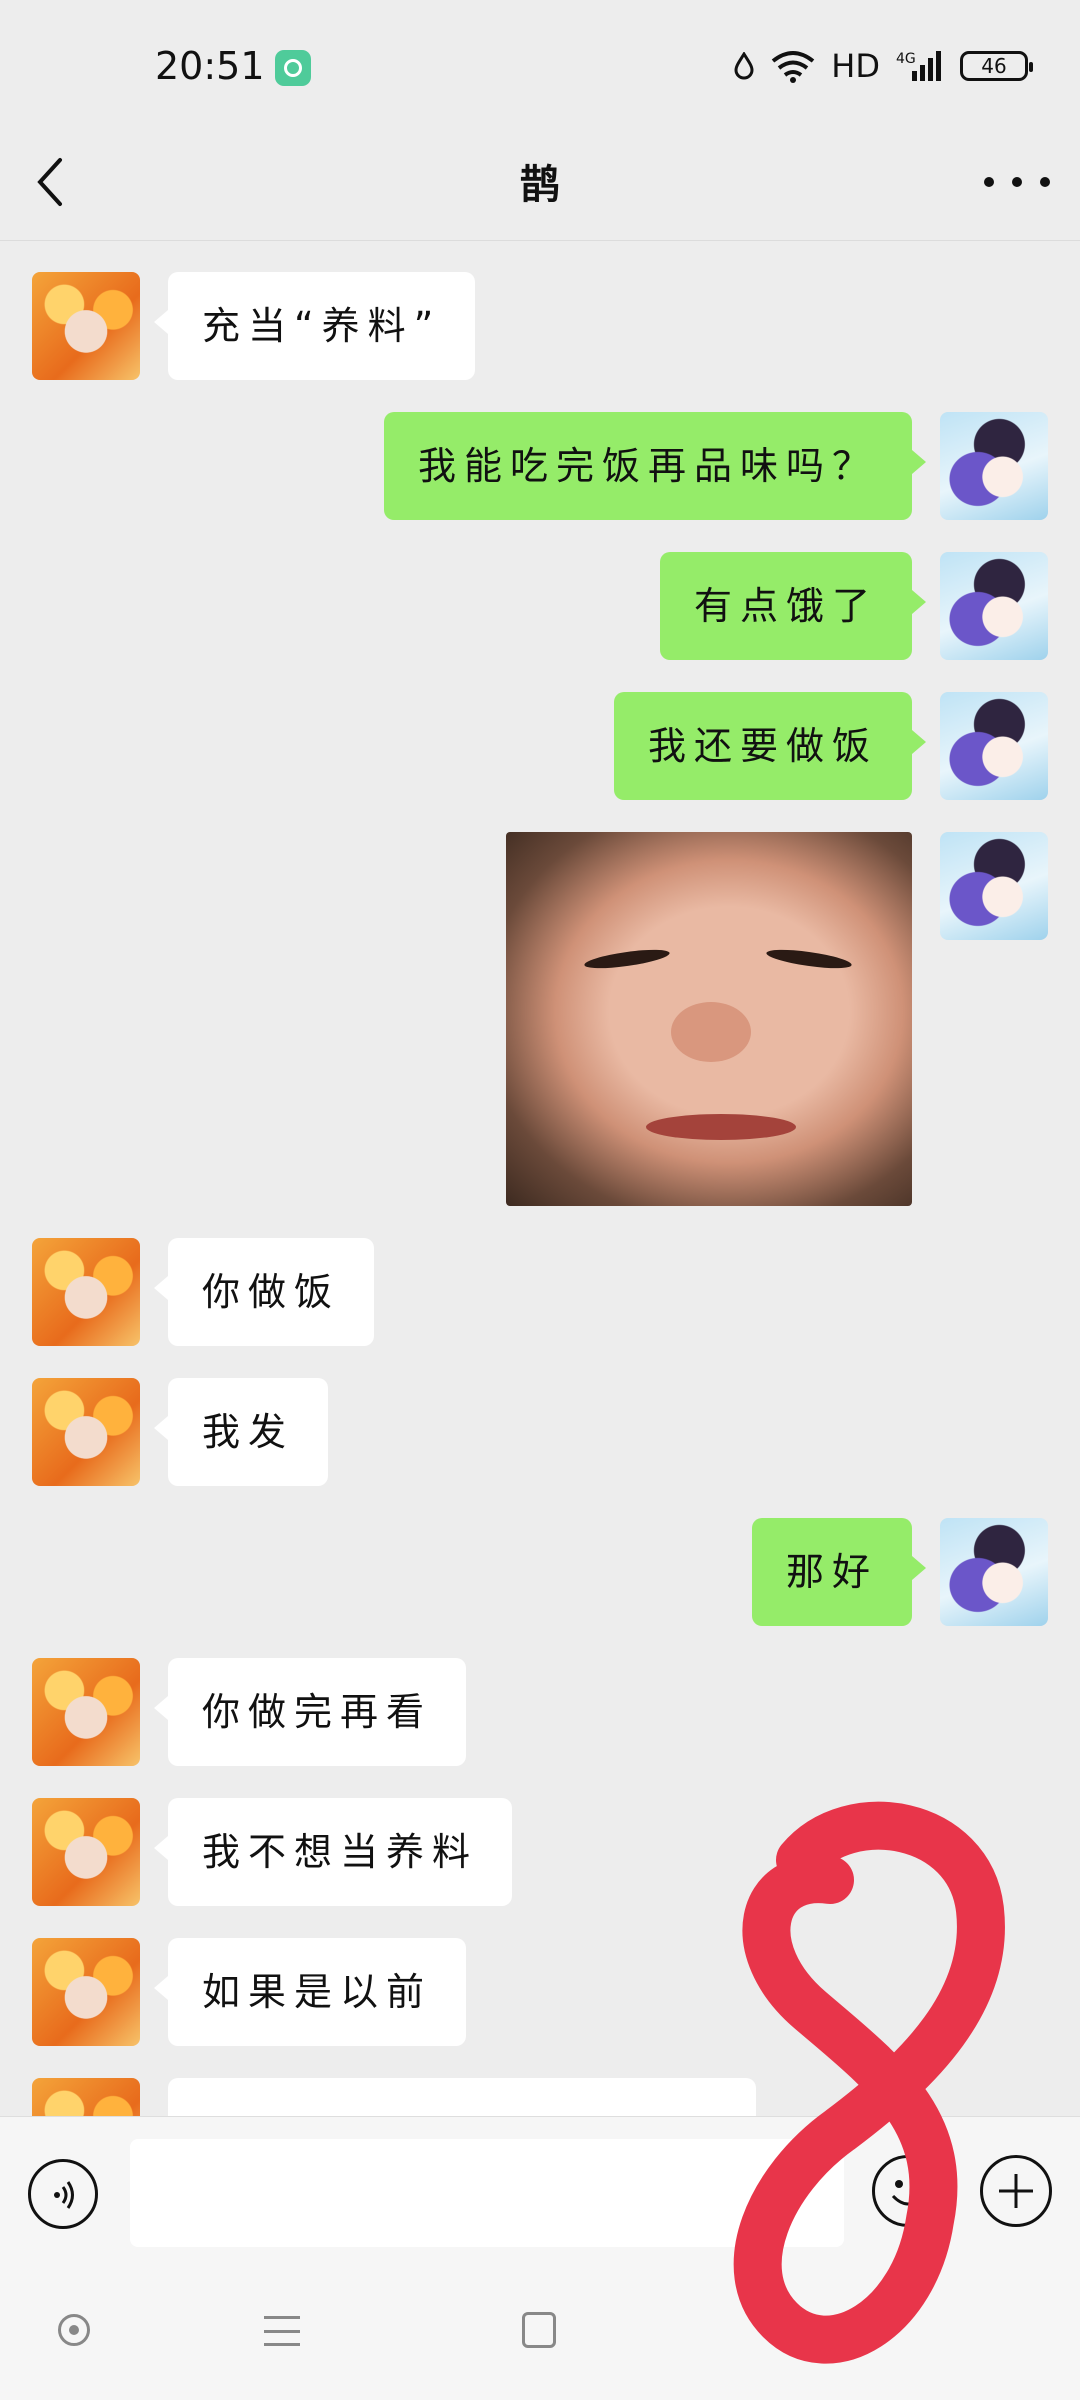 This screenshot has width=1080, height=2400. What do you see at coordinates (908, 2191) in the screenshot?
I see `emoji-icon` at bounding box center [908, 2191].